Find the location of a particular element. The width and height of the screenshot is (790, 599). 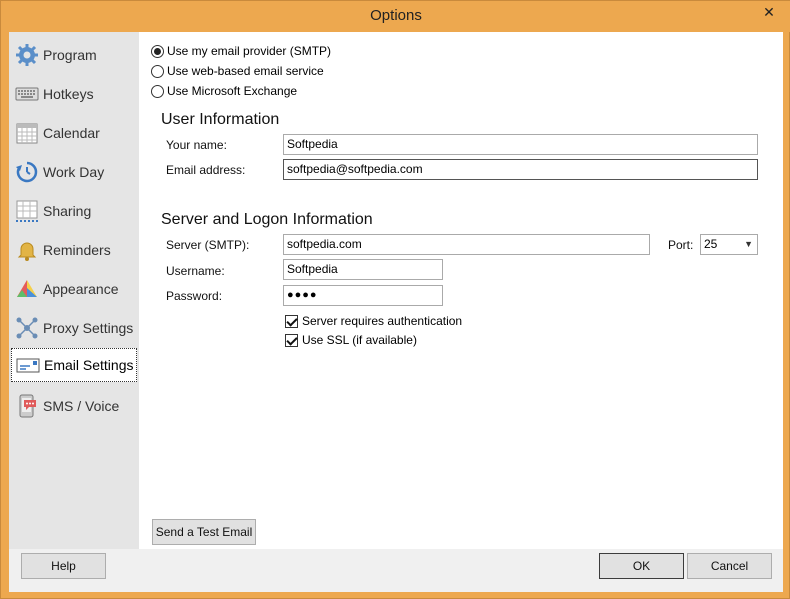

your-name-input: Softpedia is located at coordinates (520, 144).